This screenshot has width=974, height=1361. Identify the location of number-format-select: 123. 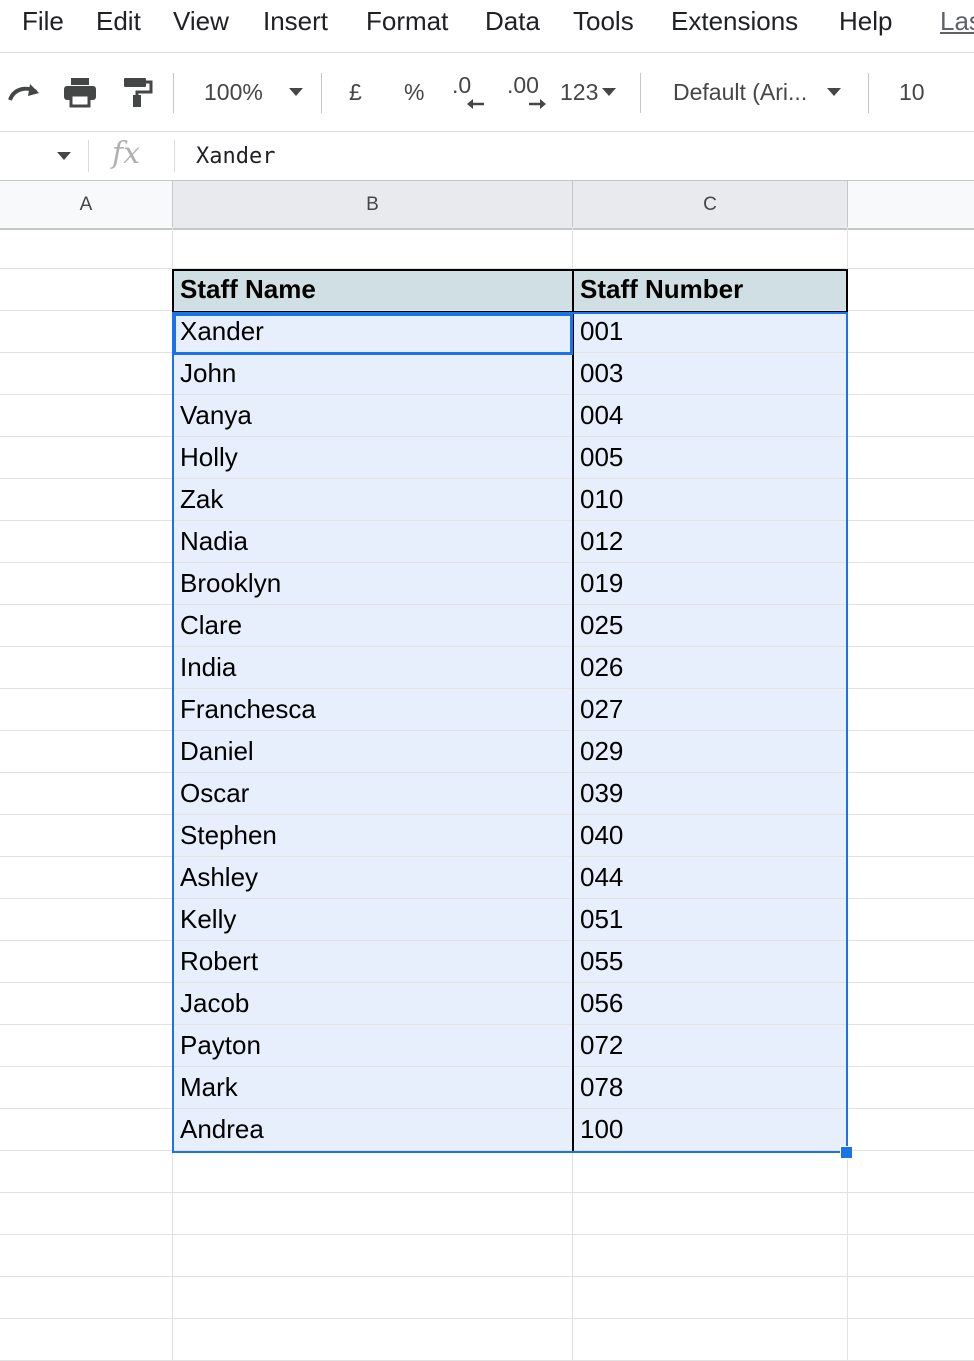
(588, 92).